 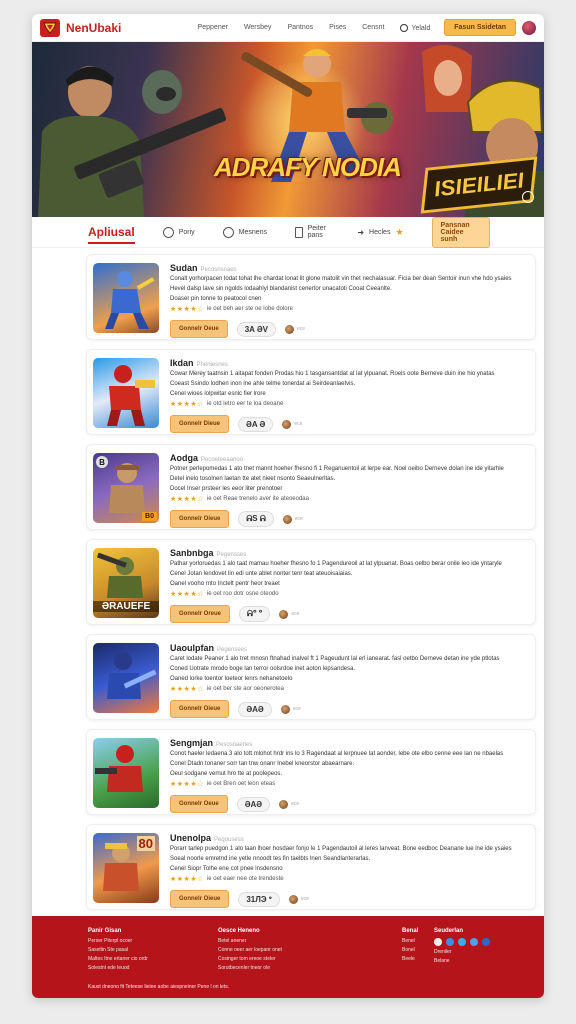 What do you see at coordinates (349, 458) in the screenshot?
I see `game-title: Aodga Pecoeteeaanoo` at bounding box center [349, 458].